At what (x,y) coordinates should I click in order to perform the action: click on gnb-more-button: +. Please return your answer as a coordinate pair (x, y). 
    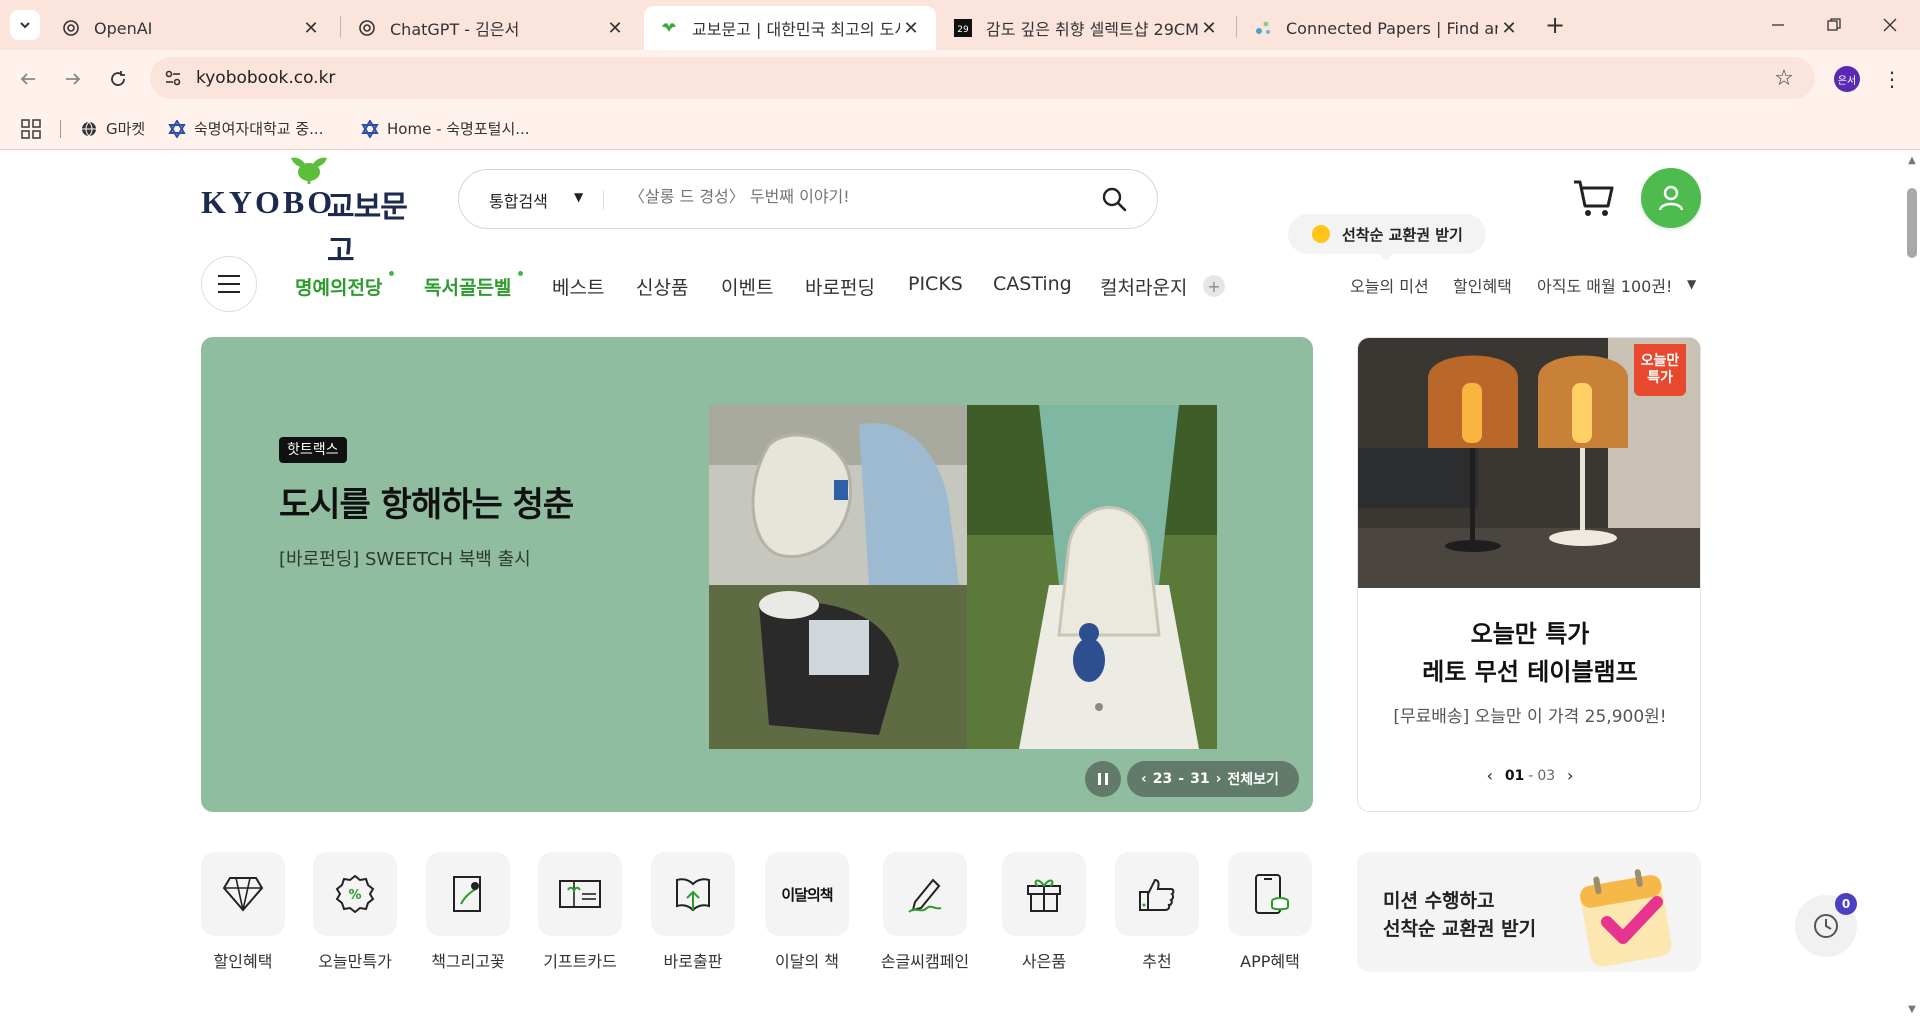
    Looking at the image, I should click on (1214, 286).